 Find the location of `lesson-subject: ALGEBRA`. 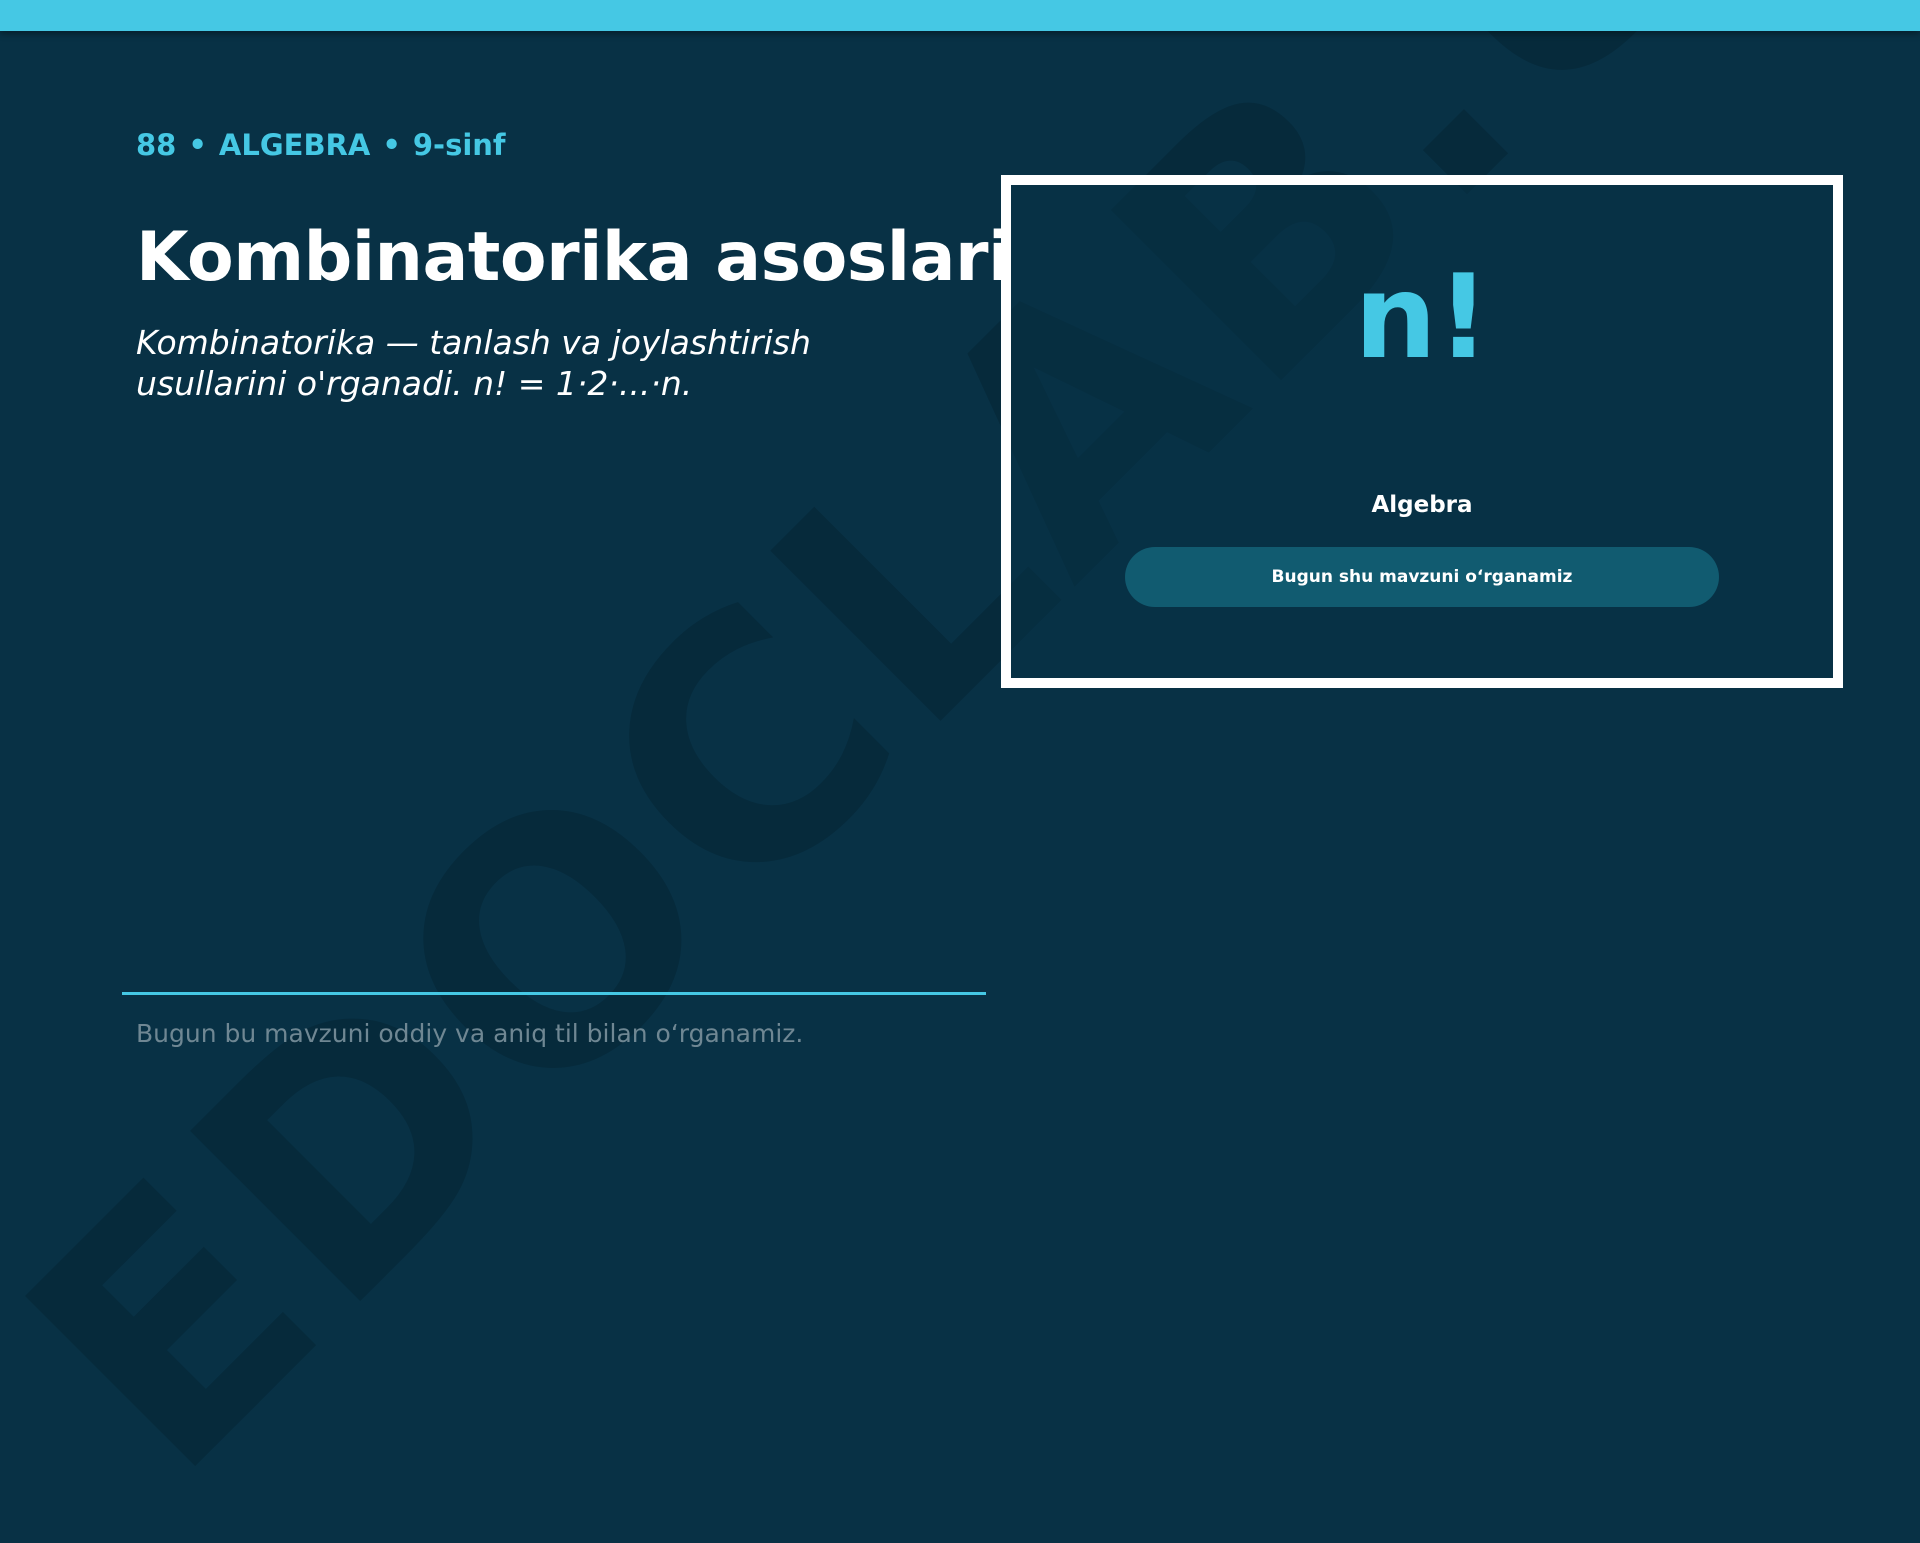

lesson-subject: ALGEBRA is located at coordinates (294, 145).